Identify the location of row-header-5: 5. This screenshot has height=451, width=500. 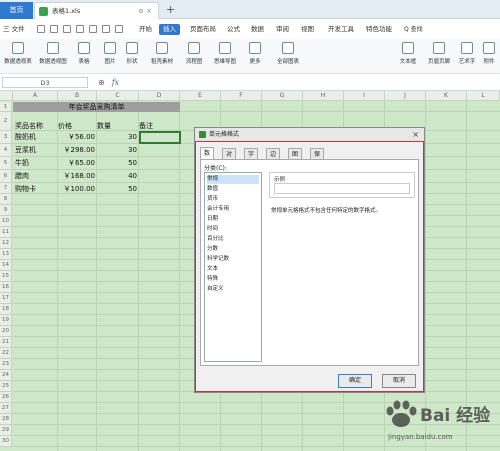
(6, 163).